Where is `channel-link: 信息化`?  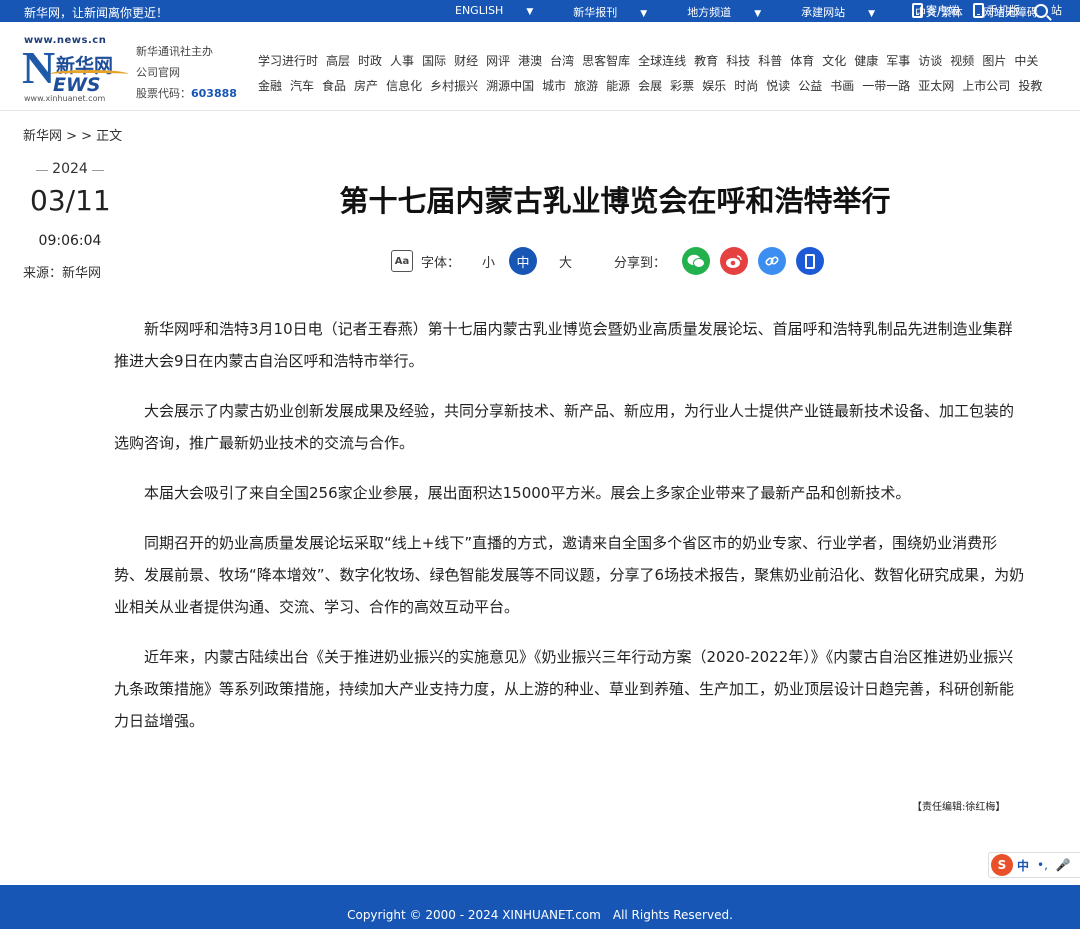 channel-link: 信息化 is located at coordinates (404, 86).